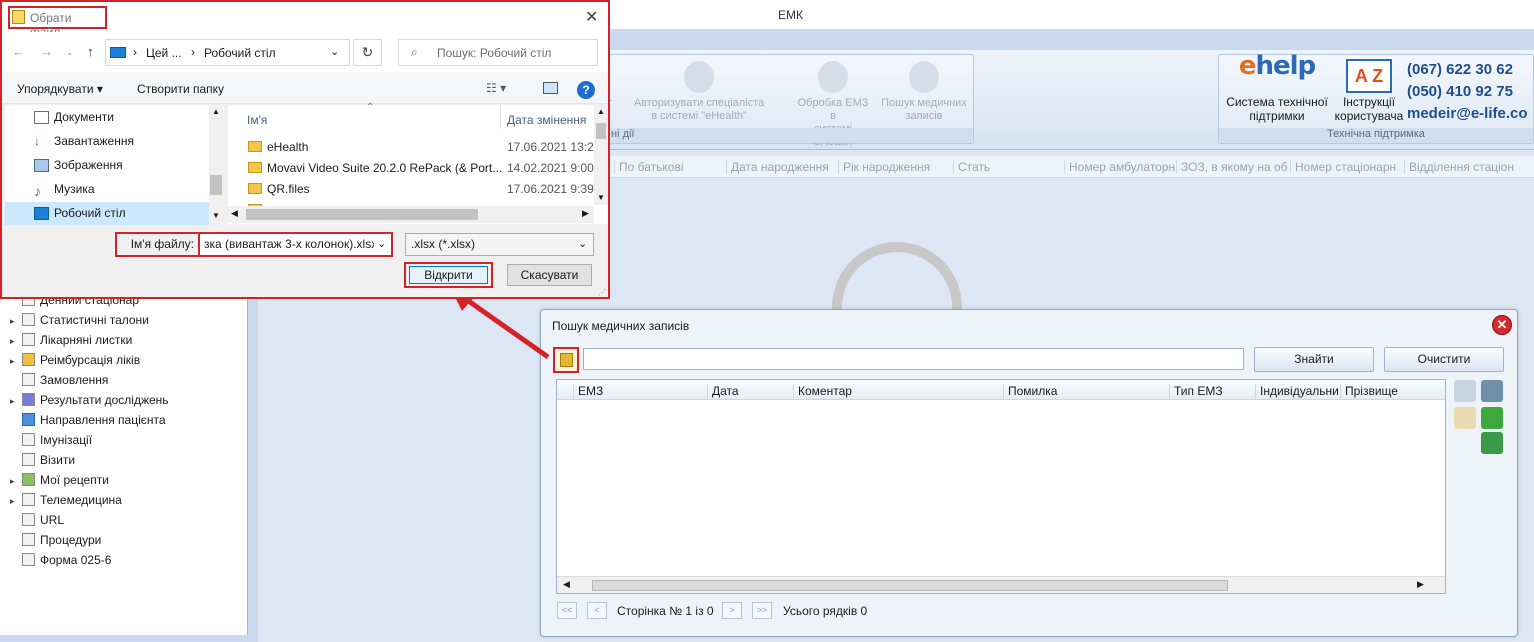 Image resolution: width=1534 pixels, height=642 pixels. What do you see at coordinates (257, 120) in the screenshot?
I see `file-header-name: Ім'я` at bounding box center [257, 120].